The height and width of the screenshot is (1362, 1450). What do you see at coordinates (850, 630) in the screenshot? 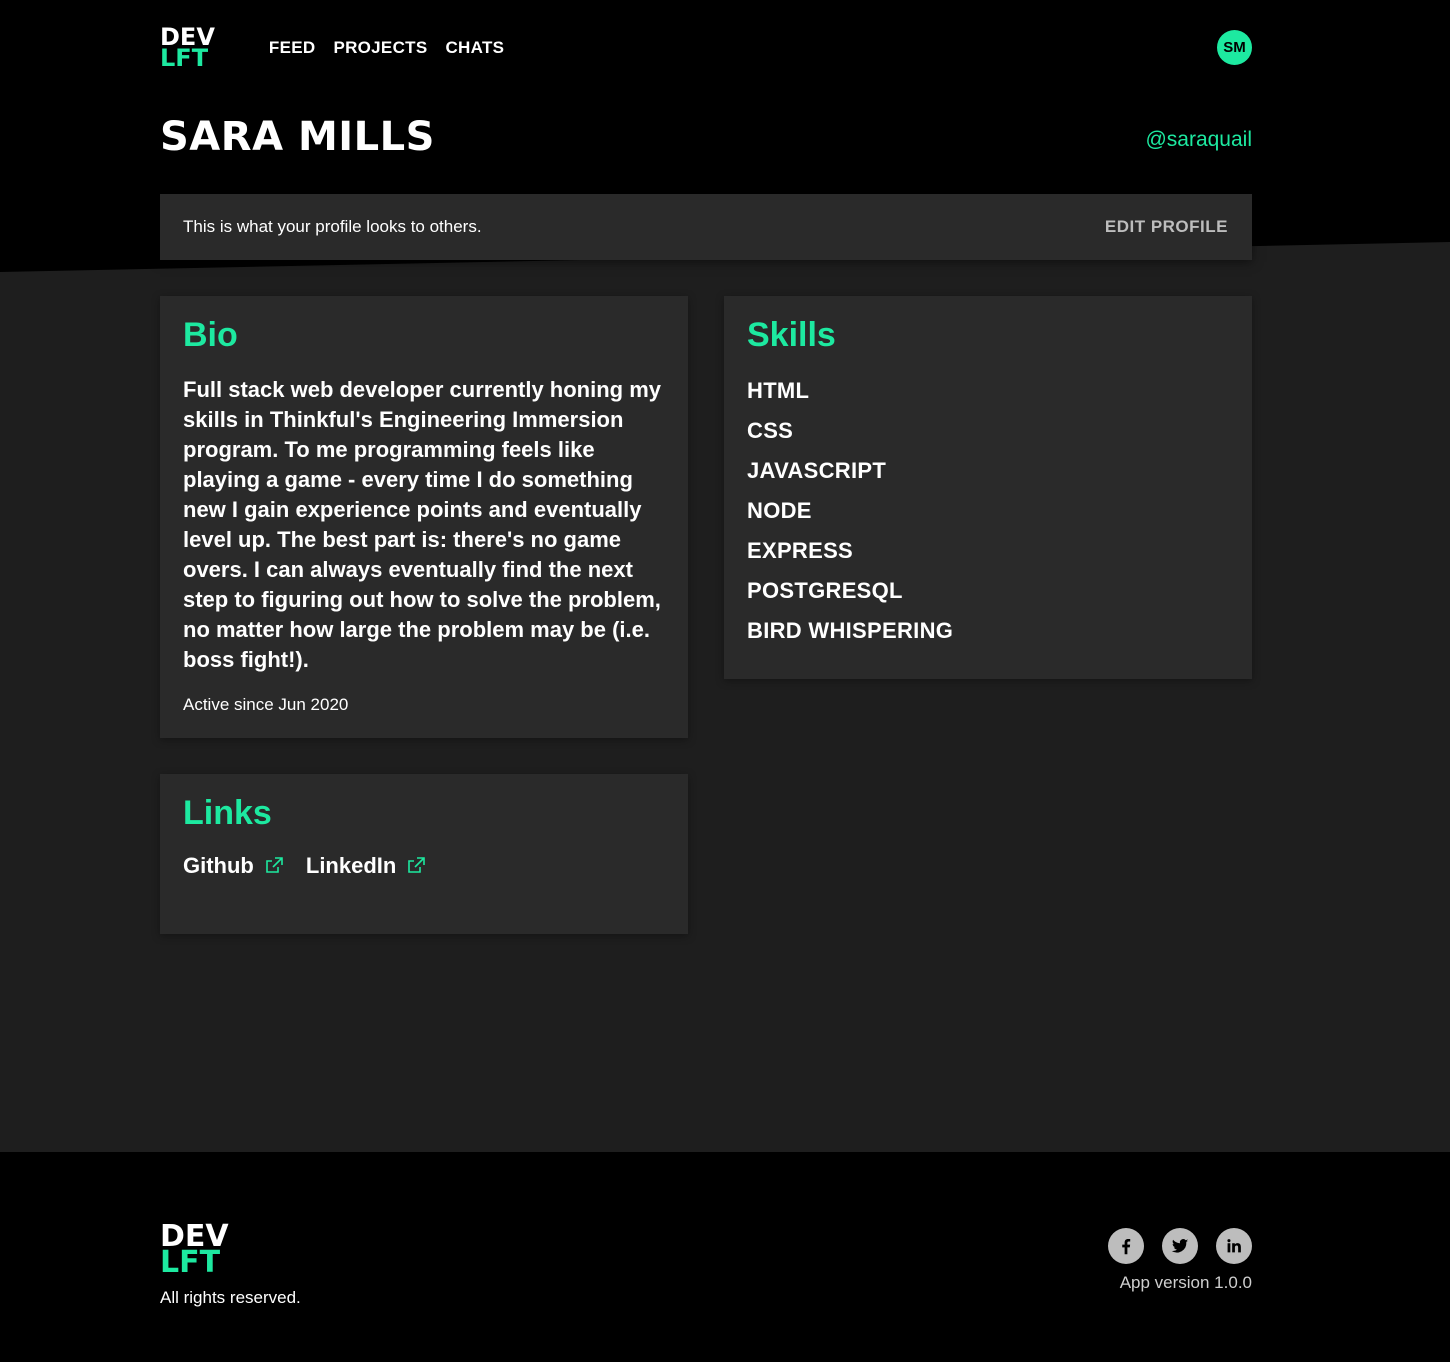
I see `skill-item: BIRD WHISPERING` at bounding box center [850, 630].